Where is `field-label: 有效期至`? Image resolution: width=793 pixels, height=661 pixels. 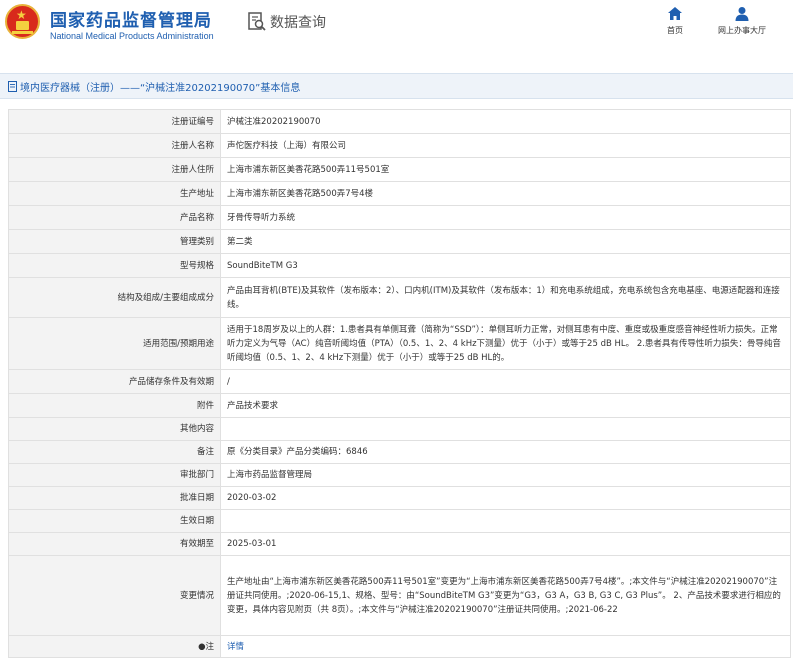 field-label: 有效期至 is located at coordinates (114, 544).